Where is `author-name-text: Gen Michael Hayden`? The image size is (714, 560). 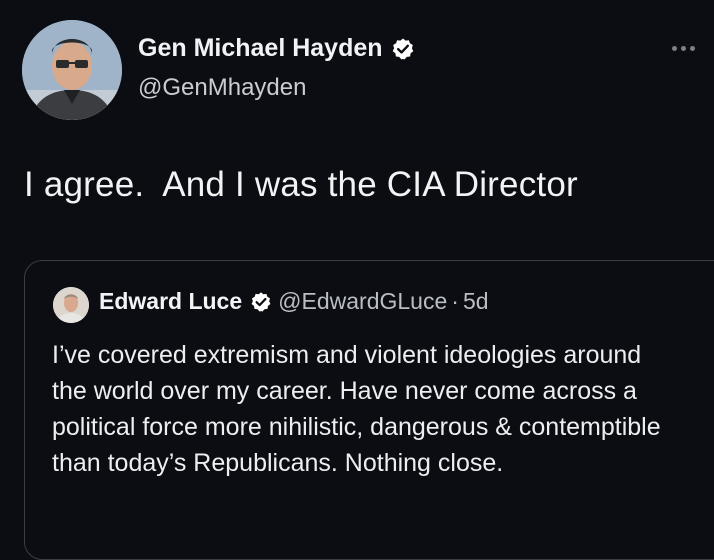 author-name-text: Gen Michael Hayden is located at coordinates (260, 48).